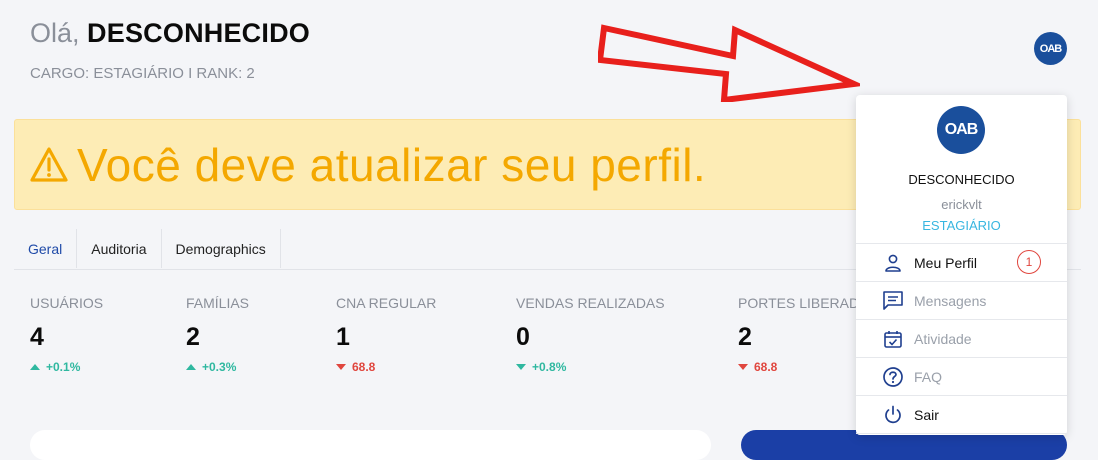 The image size is (1098, 460). I want to click on stat-value: 1, so click(343, 337).